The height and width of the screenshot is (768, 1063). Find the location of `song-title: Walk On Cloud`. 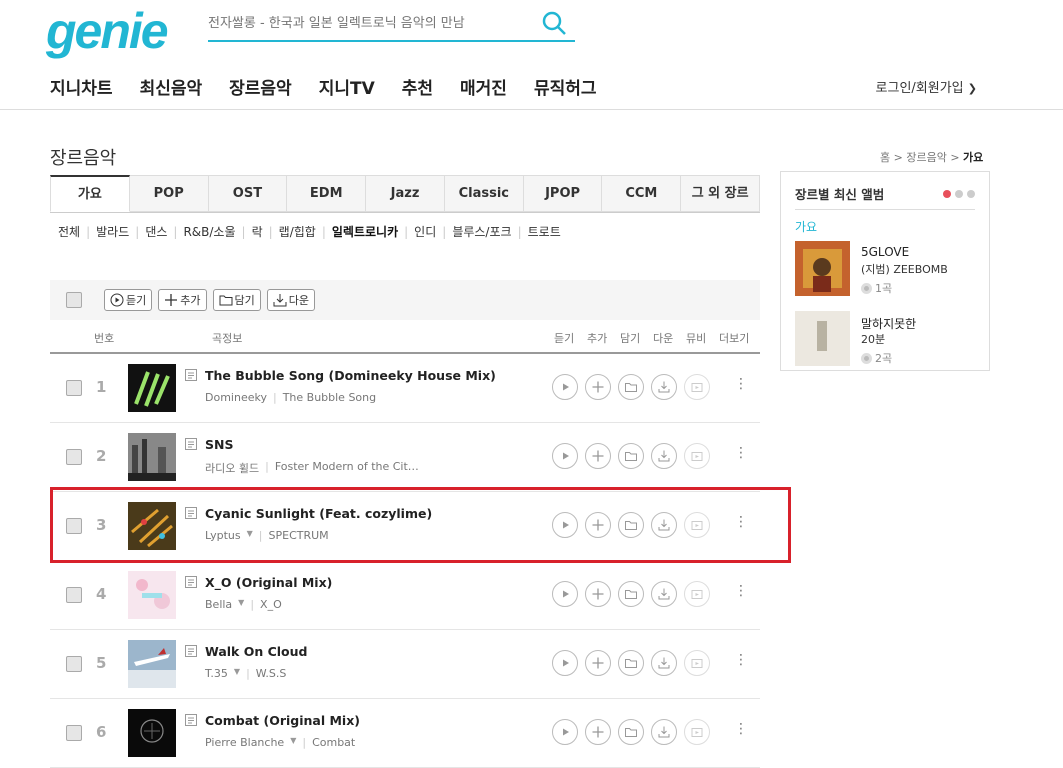

song-title: Walk On Cloud is located at coordinates (256, 651).